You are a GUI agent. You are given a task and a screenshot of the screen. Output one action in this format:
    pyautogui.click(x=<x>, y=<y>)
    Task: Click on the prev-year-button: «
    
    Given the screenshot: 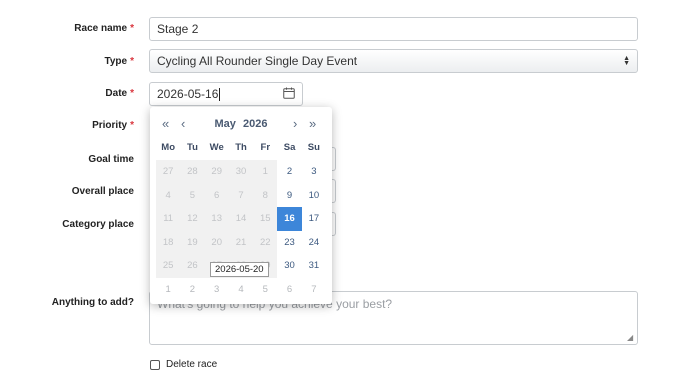 What is the action you would take?
    pyautogui.click(x=165, y=124)
    